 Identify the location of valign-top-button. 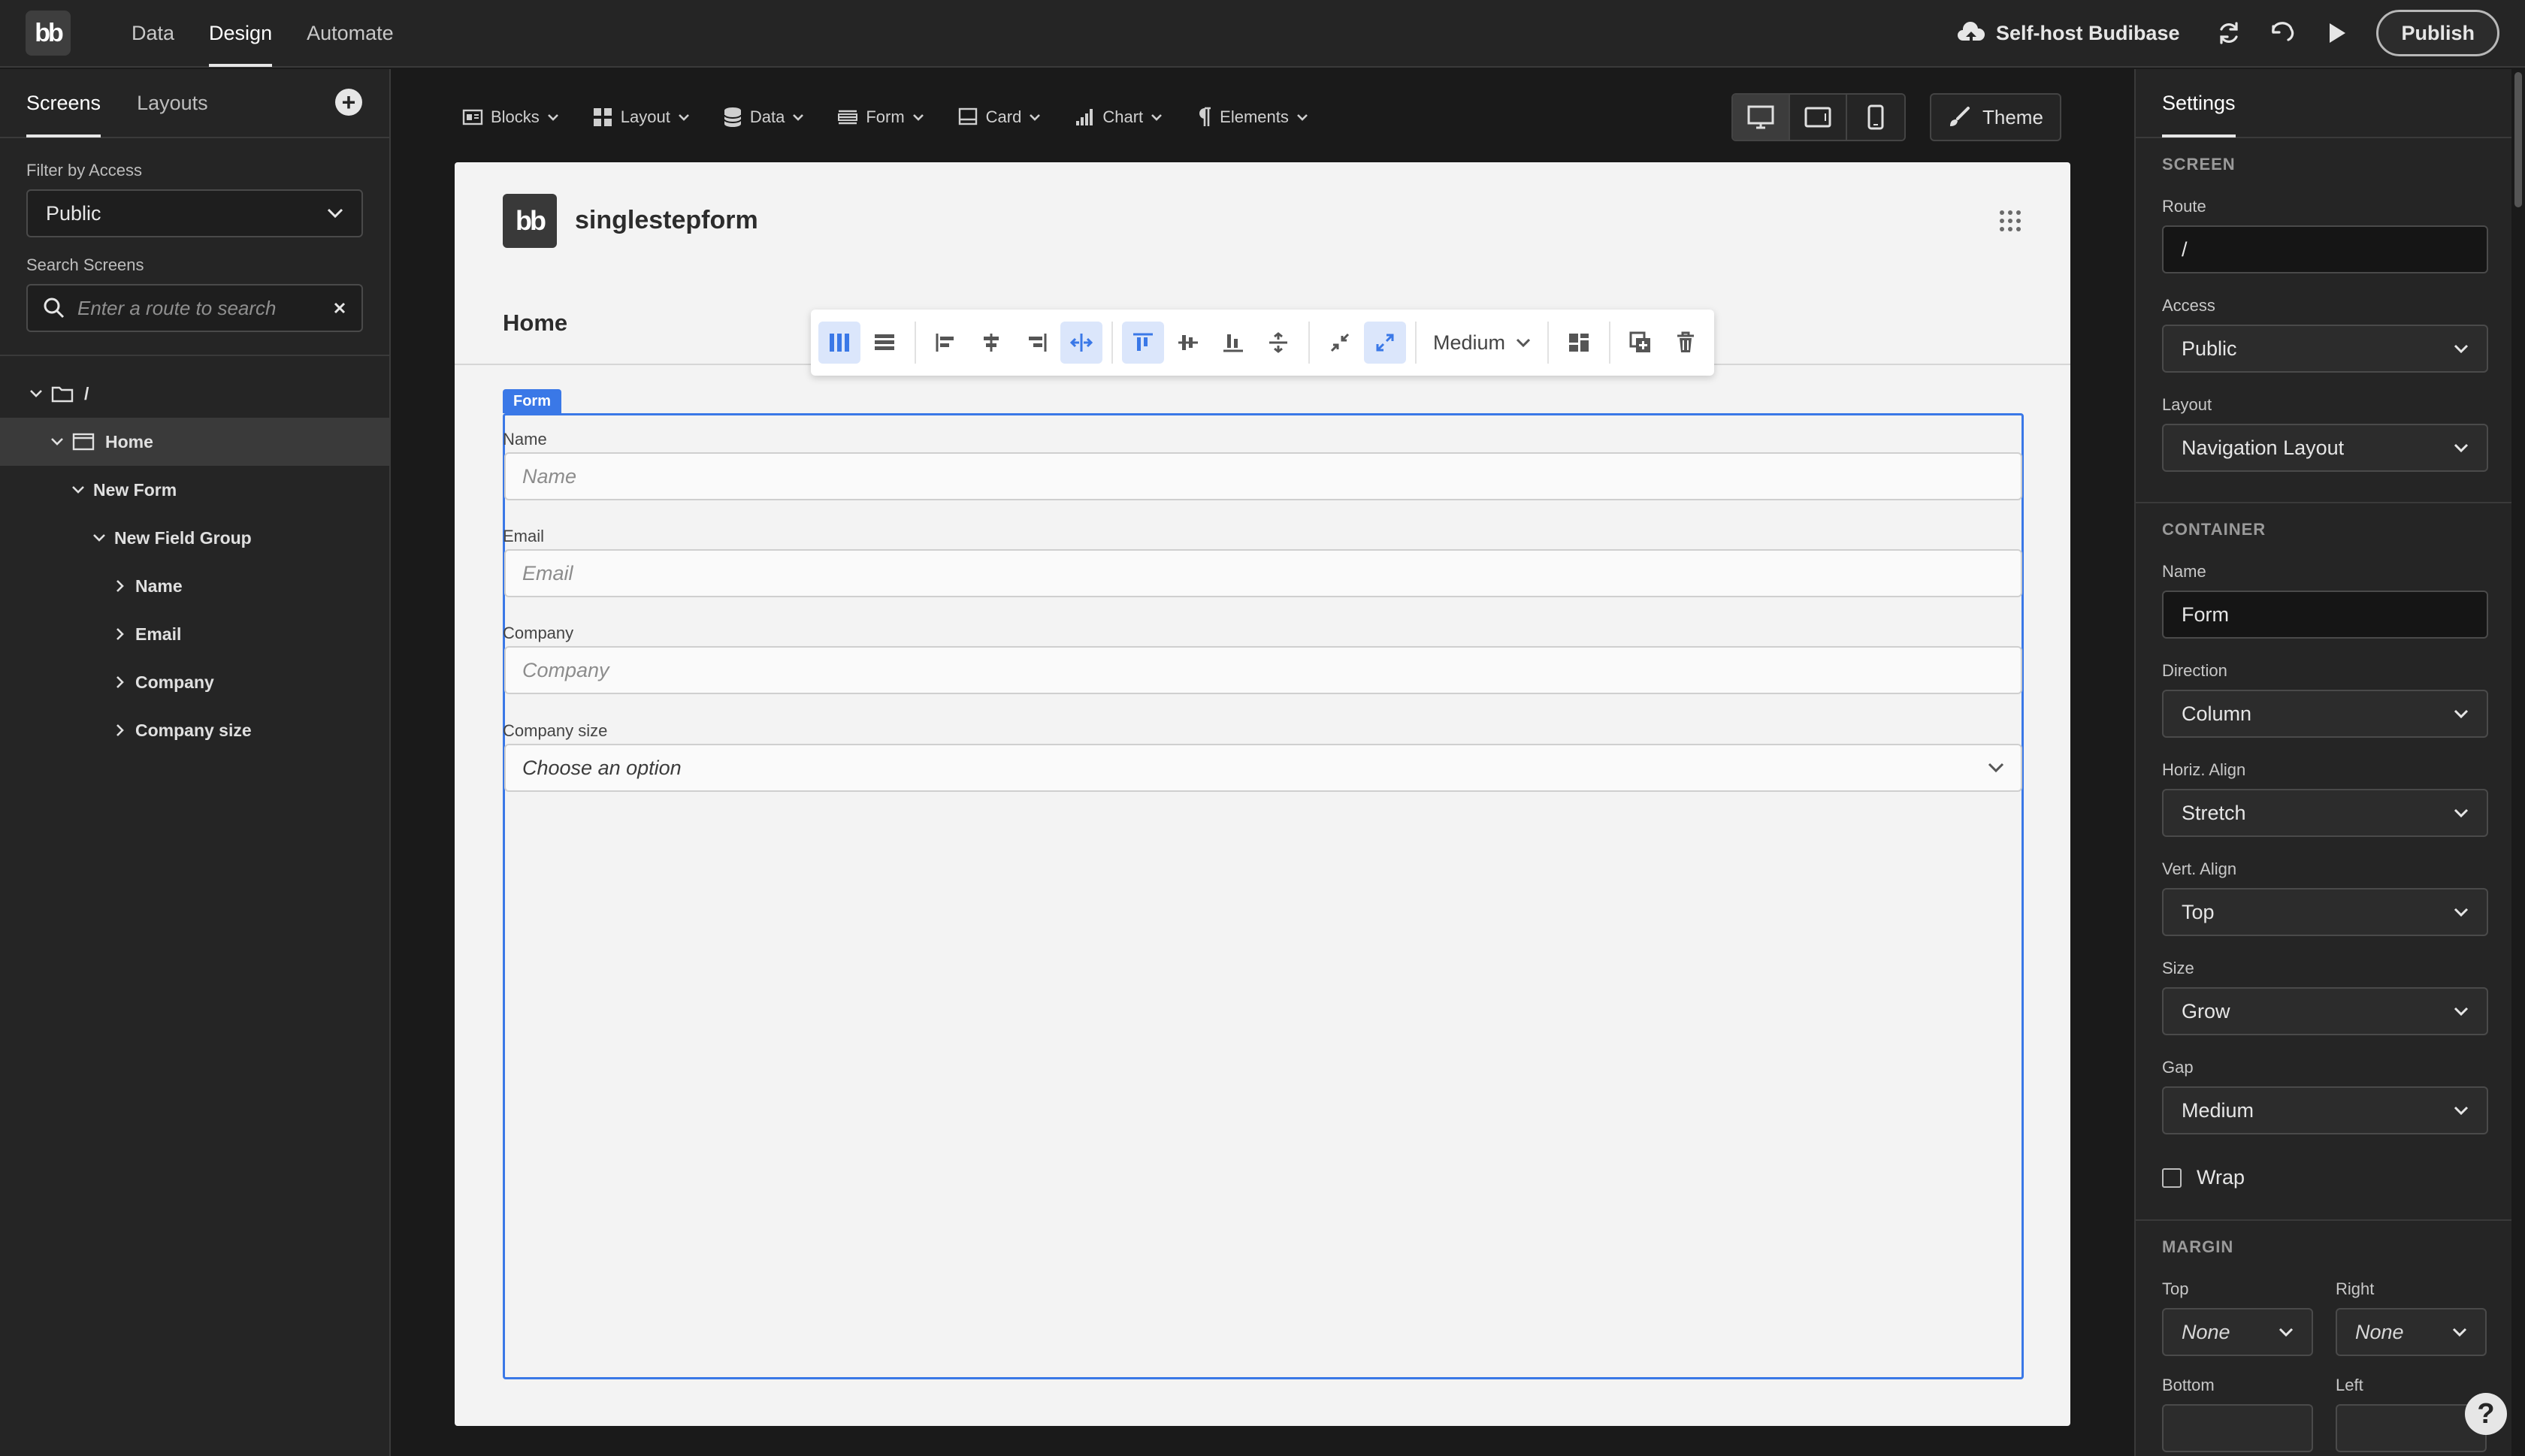
(1143, 343).